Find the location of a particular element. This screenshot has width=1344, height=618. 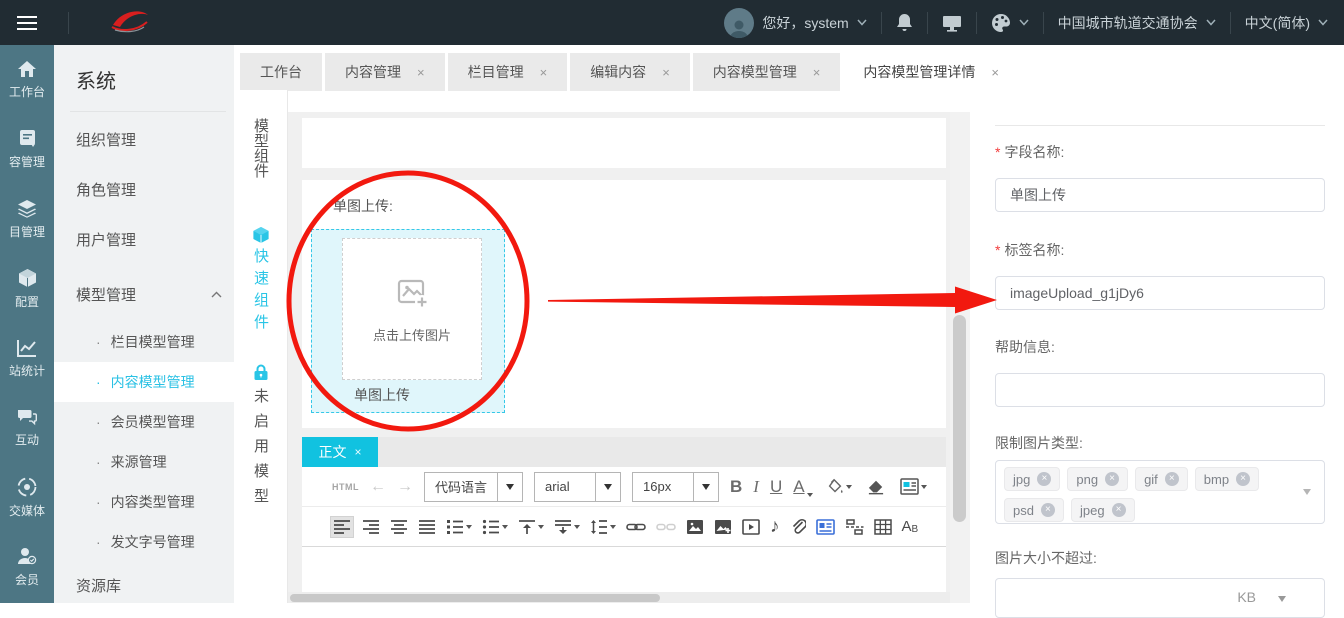

table-icon is located at coordinates (882, 526).